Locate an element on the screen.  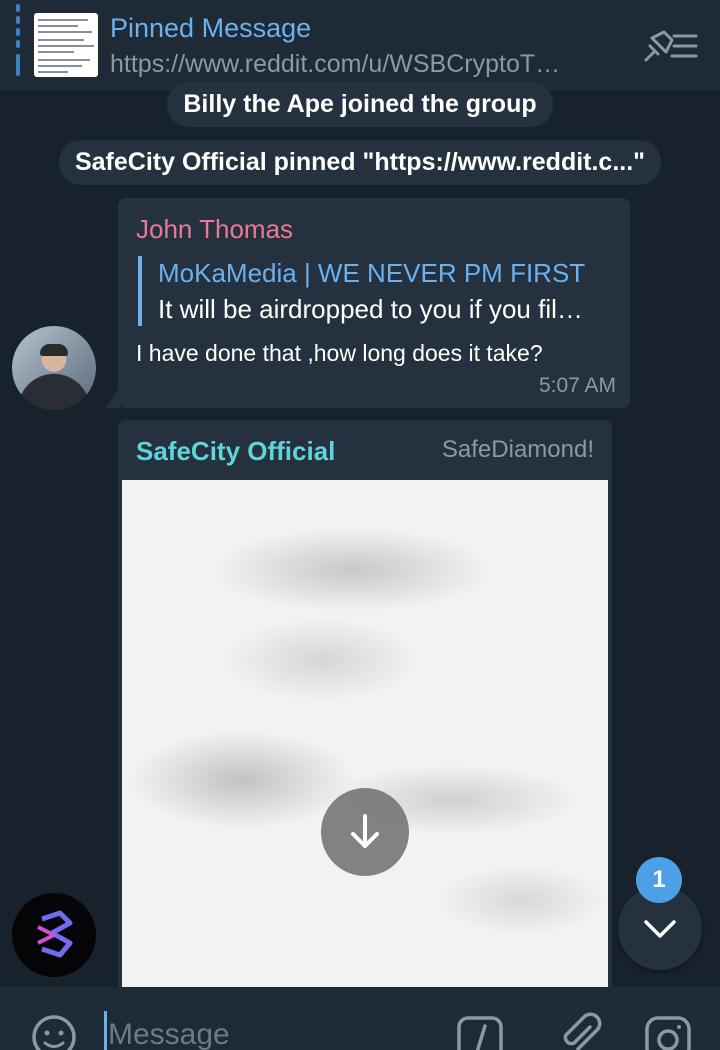
attach-icon is located at coordinates (580, 1030).